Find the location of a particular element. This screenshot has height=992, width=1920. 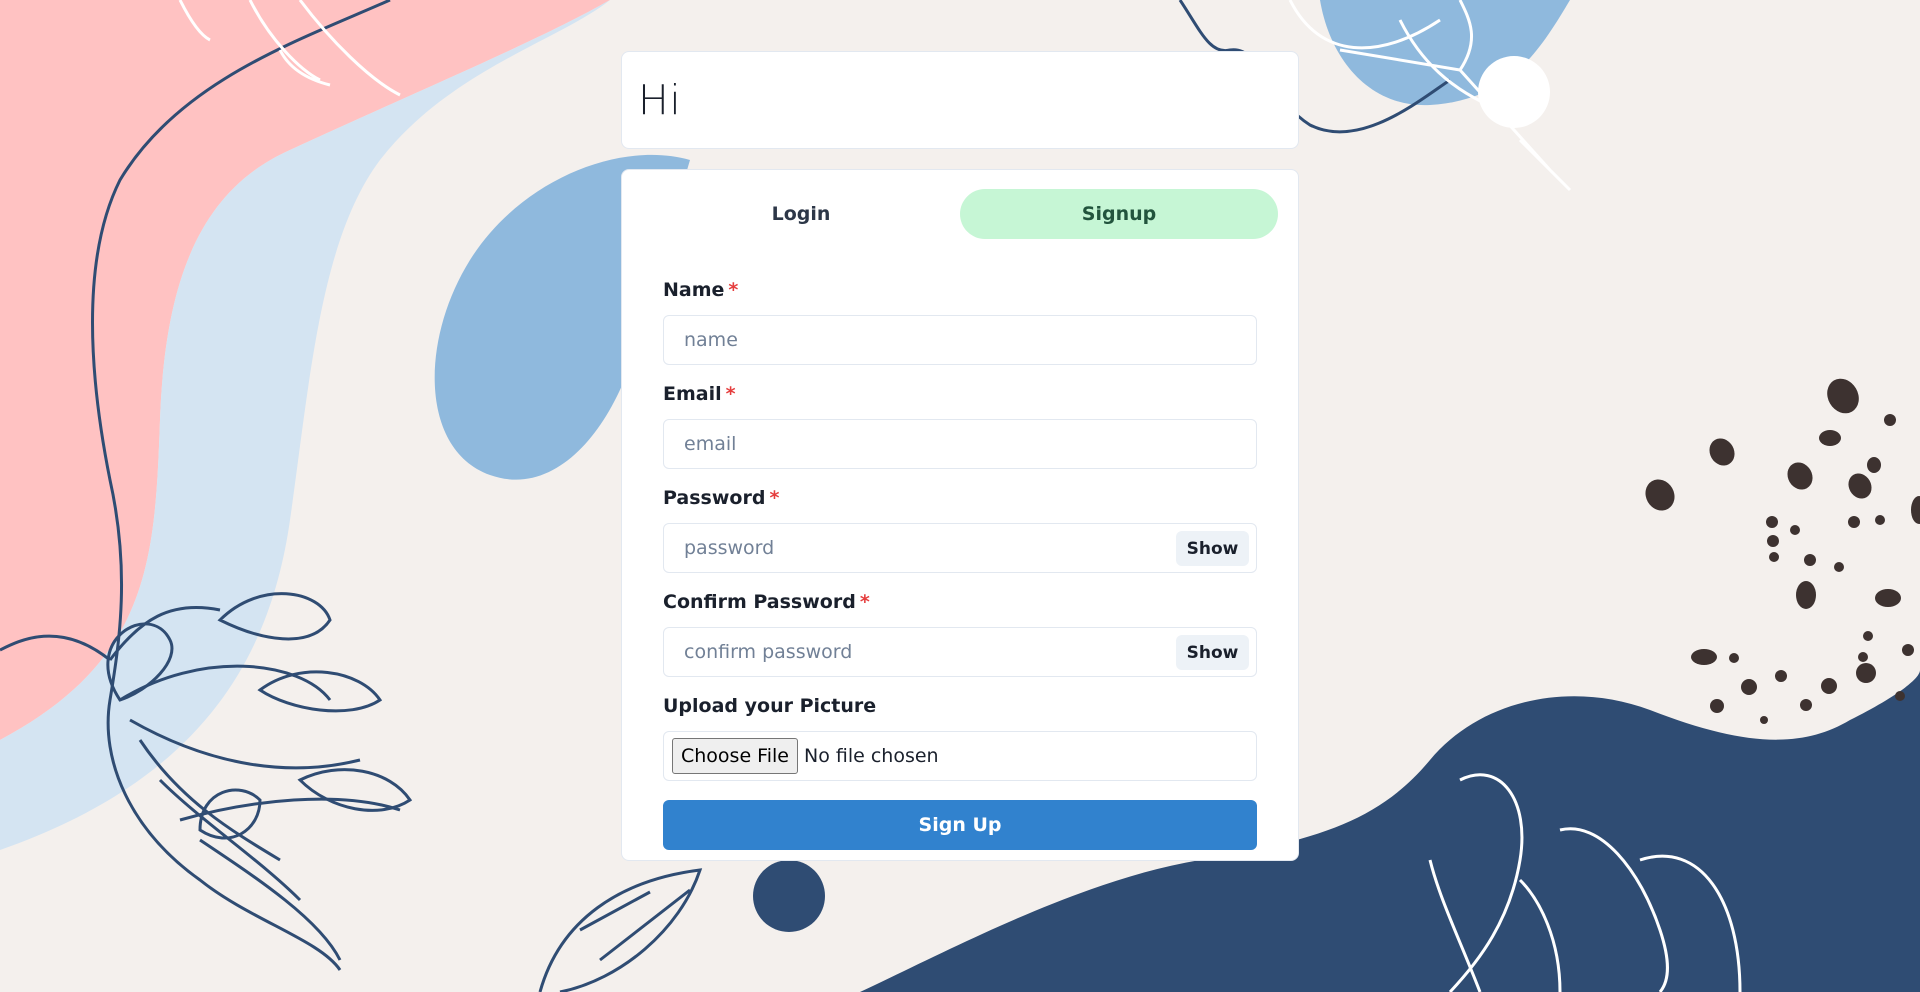

tab-login: Login is located at coordinates (801, 214).